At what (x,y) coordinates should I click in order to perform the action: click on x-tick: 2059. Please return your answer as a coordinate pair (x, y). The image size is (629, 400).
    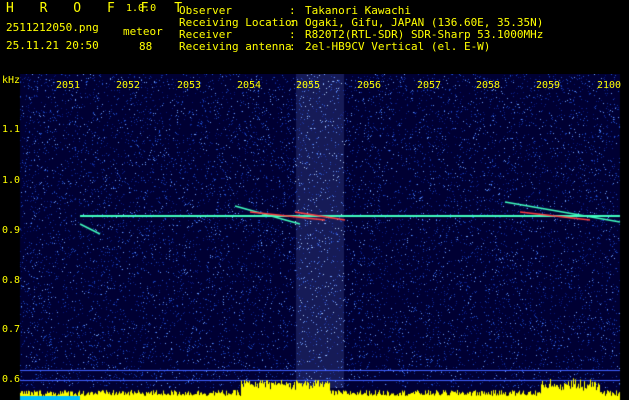
    Looking at the image, I should click on (548, 85).